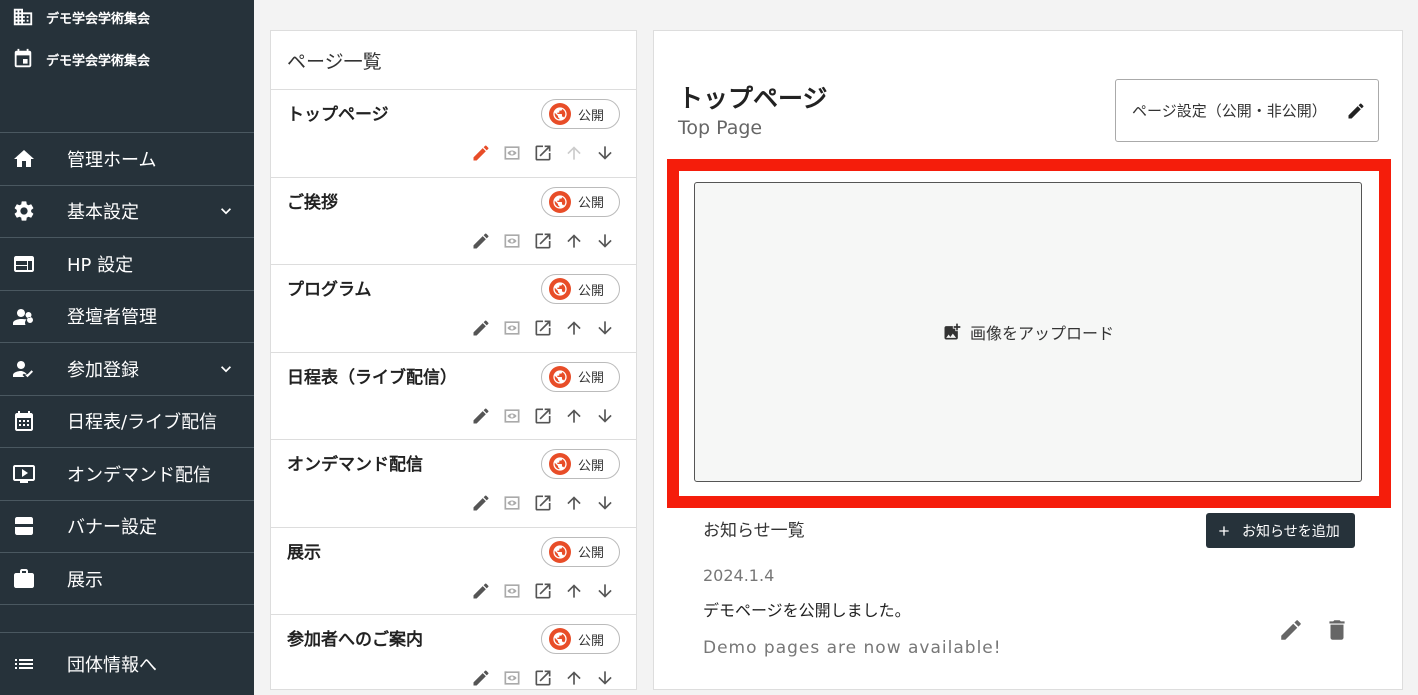 The height and width of the screenshot is (695, 1418). What do you see at coordinates (103, 370) in the screenshot?
I see `nav-label: 参加登録` at bounding box center [103, 370].